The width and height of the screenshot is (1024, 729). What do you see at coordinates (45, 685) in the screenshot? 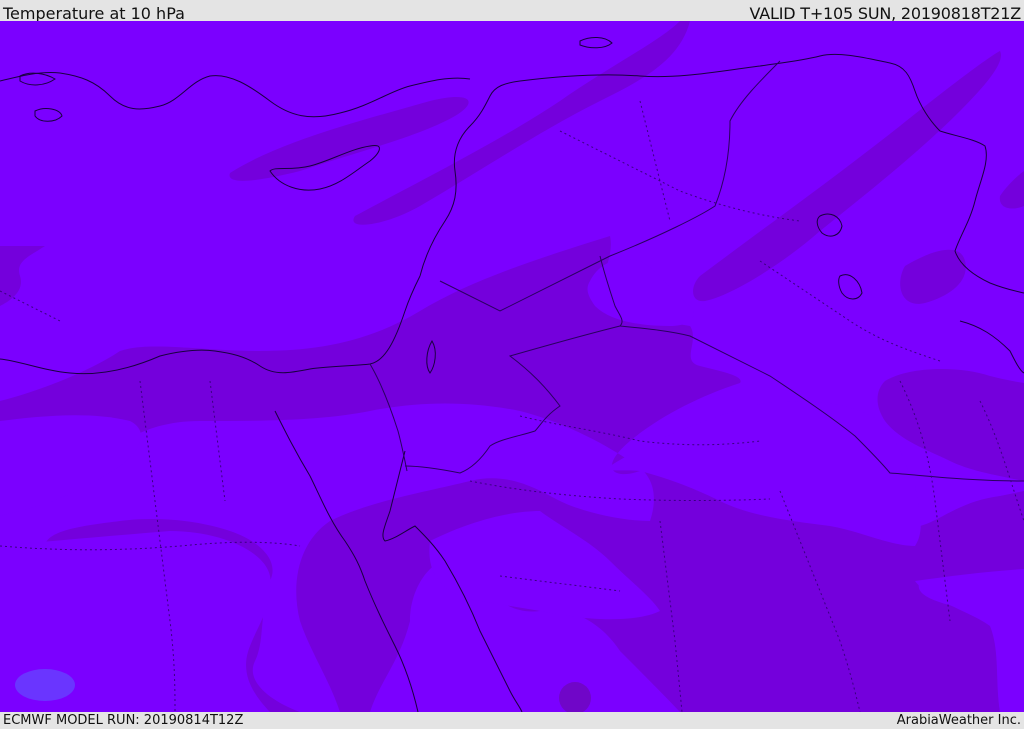
I see `cool-spot` at bounding box center [45, 685].